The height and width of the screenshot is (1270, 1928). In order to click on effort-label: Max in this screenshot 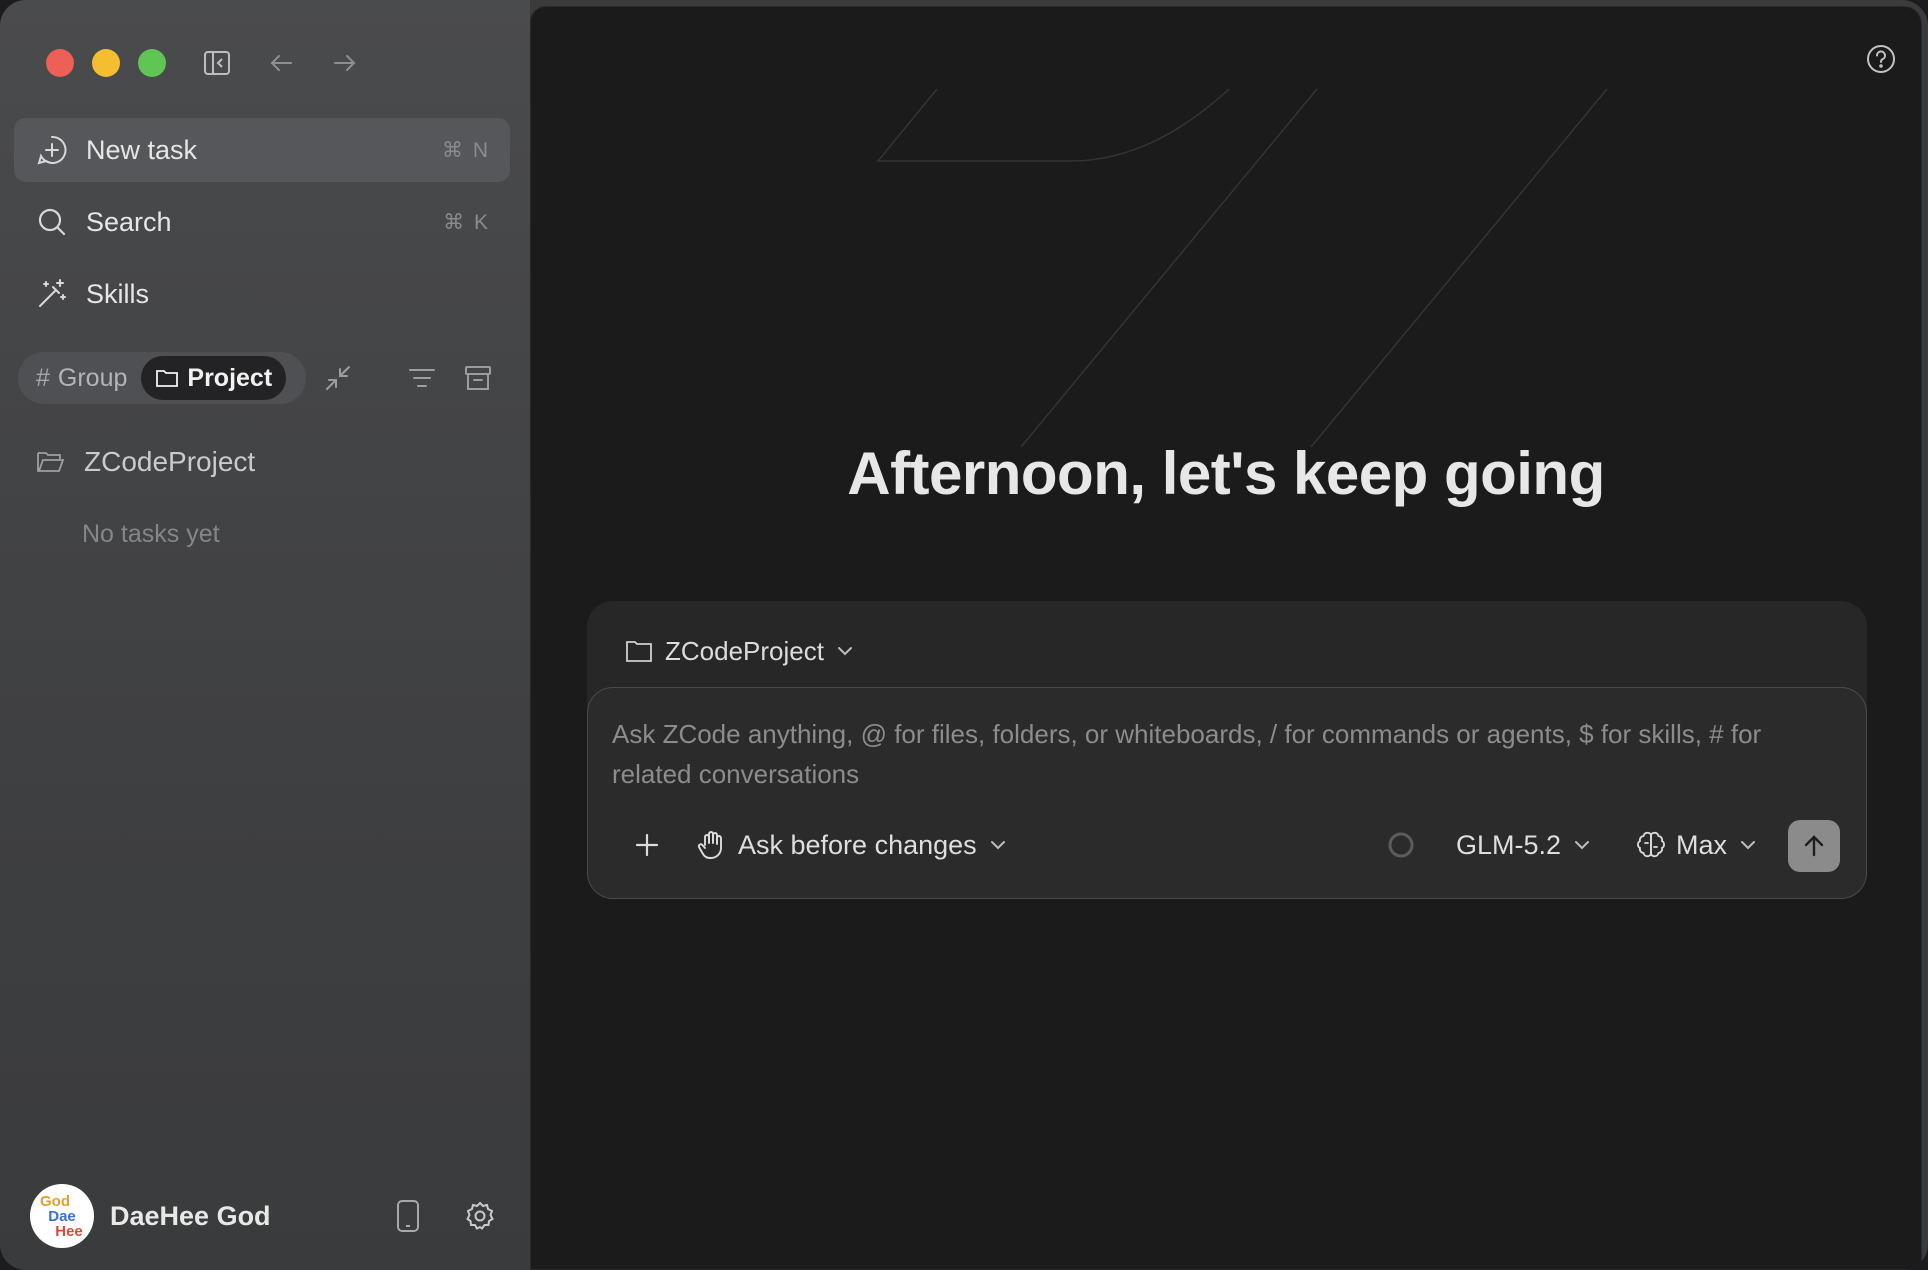, I will do `click(1702, 844)`.